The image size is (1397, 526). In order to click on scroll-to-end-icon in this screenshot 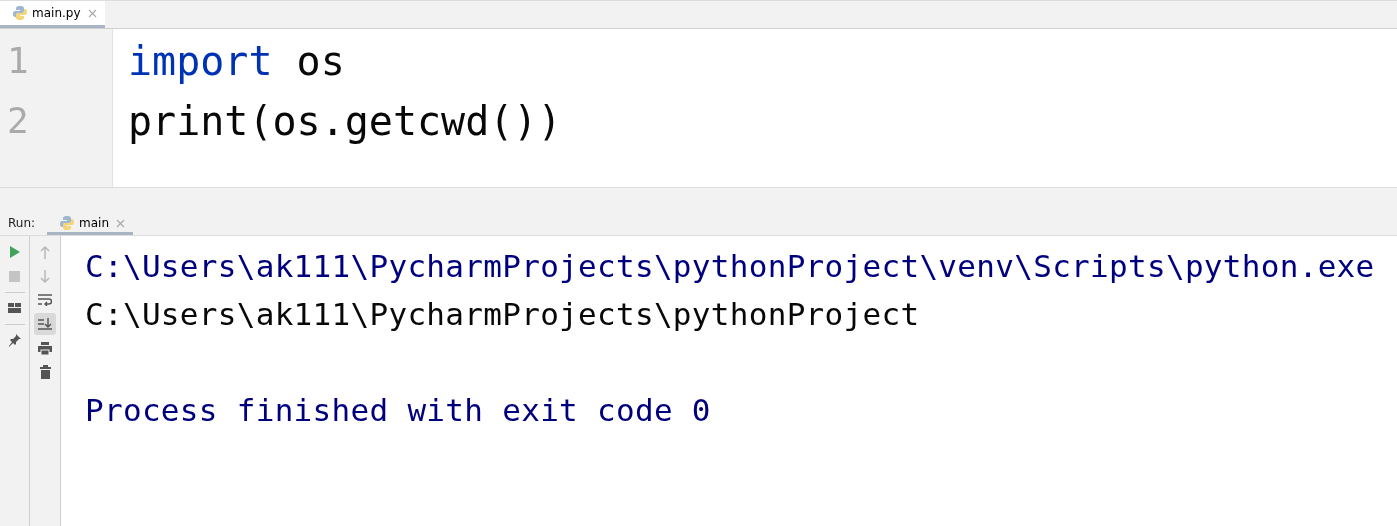, I will do `click(45, 324)`.